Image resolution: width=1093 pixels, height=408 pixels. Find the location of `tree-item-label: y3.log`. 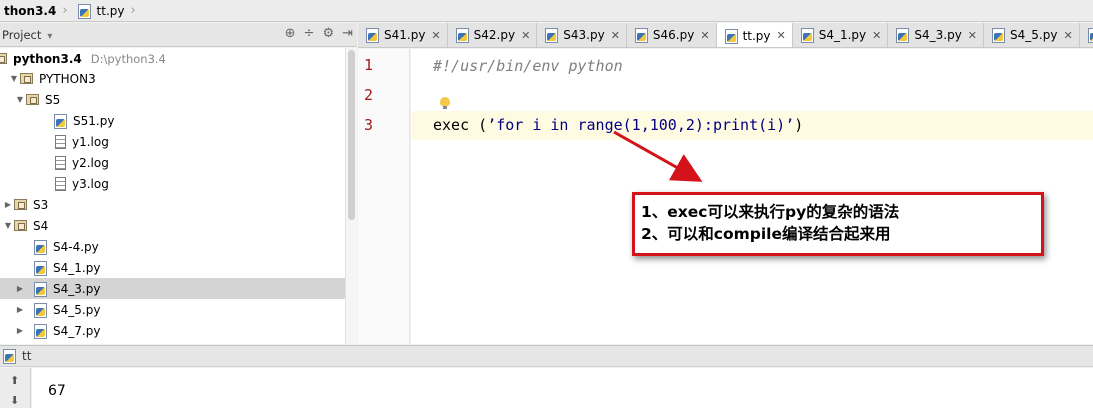

tree-item-label: y3.log is located at coordinates (90, 183).